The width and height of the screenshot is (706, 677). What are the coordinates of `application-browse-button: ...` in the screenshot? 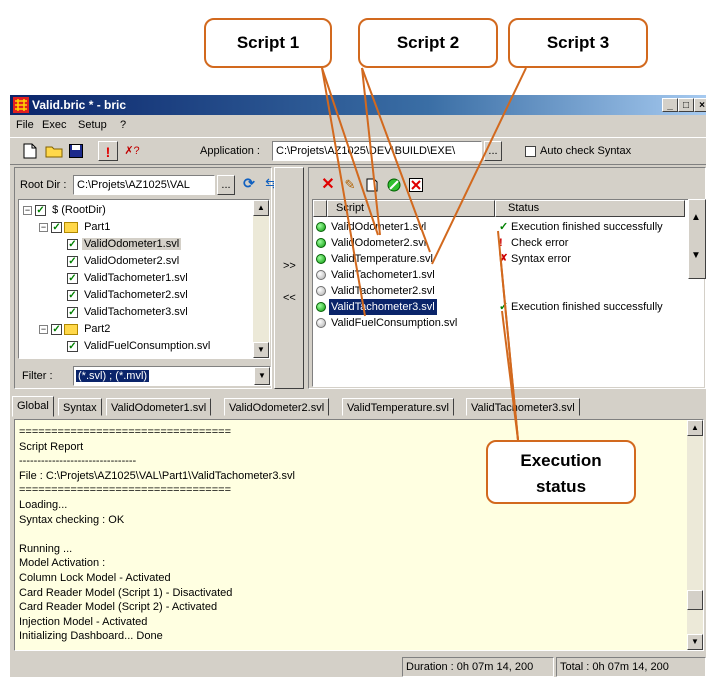 It's located at (493, 151).